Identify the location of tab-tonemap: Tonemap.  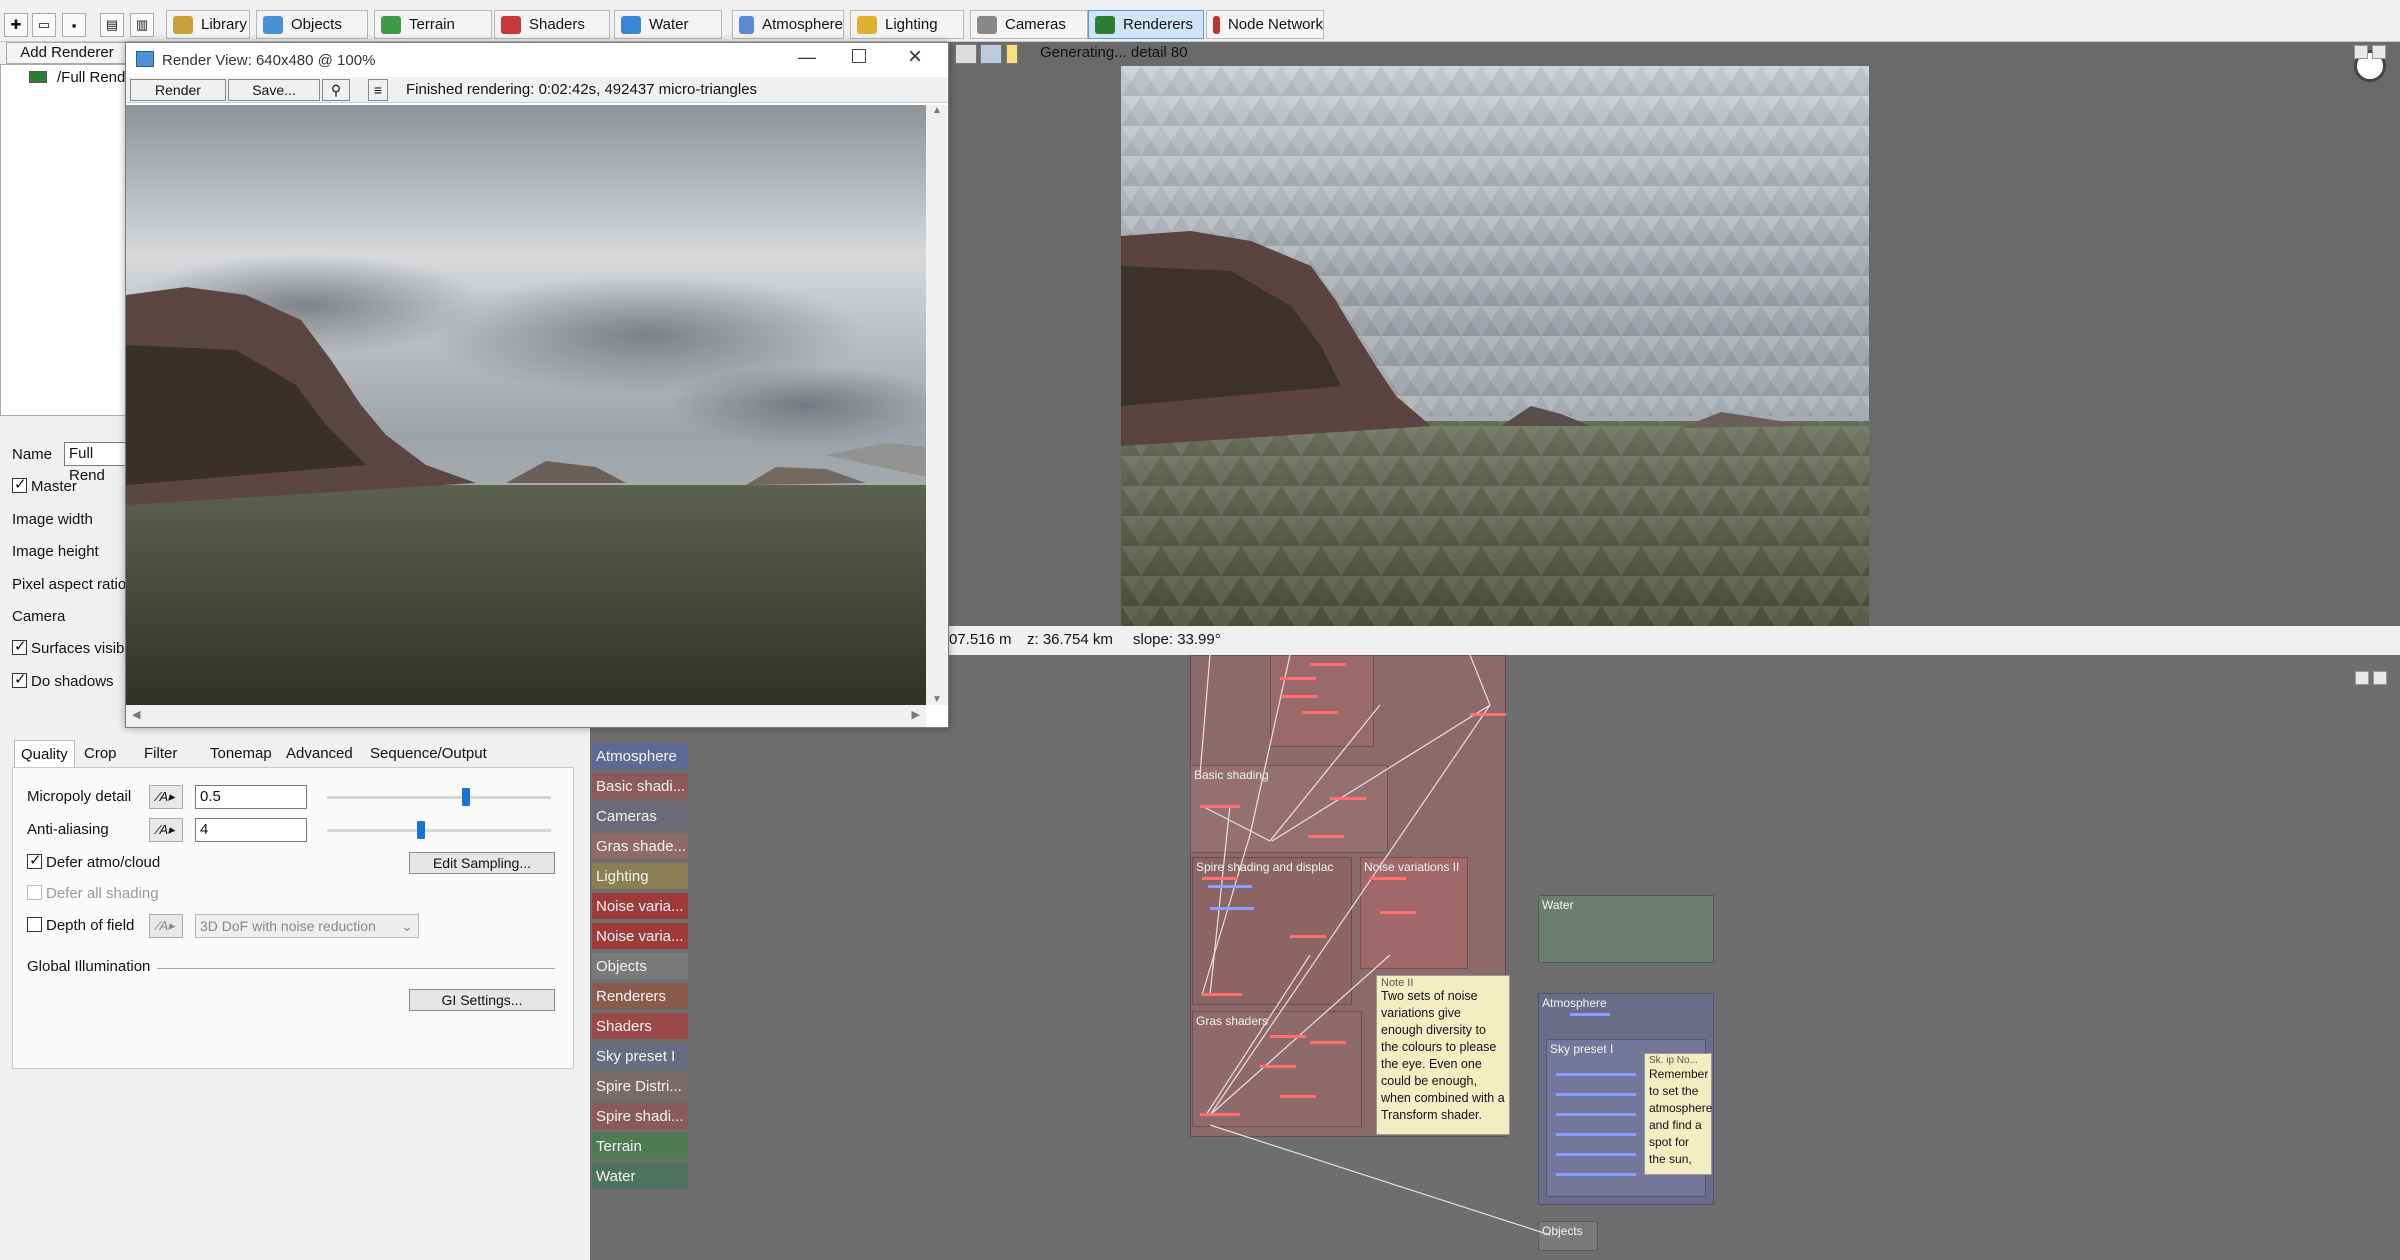
(241, 754).